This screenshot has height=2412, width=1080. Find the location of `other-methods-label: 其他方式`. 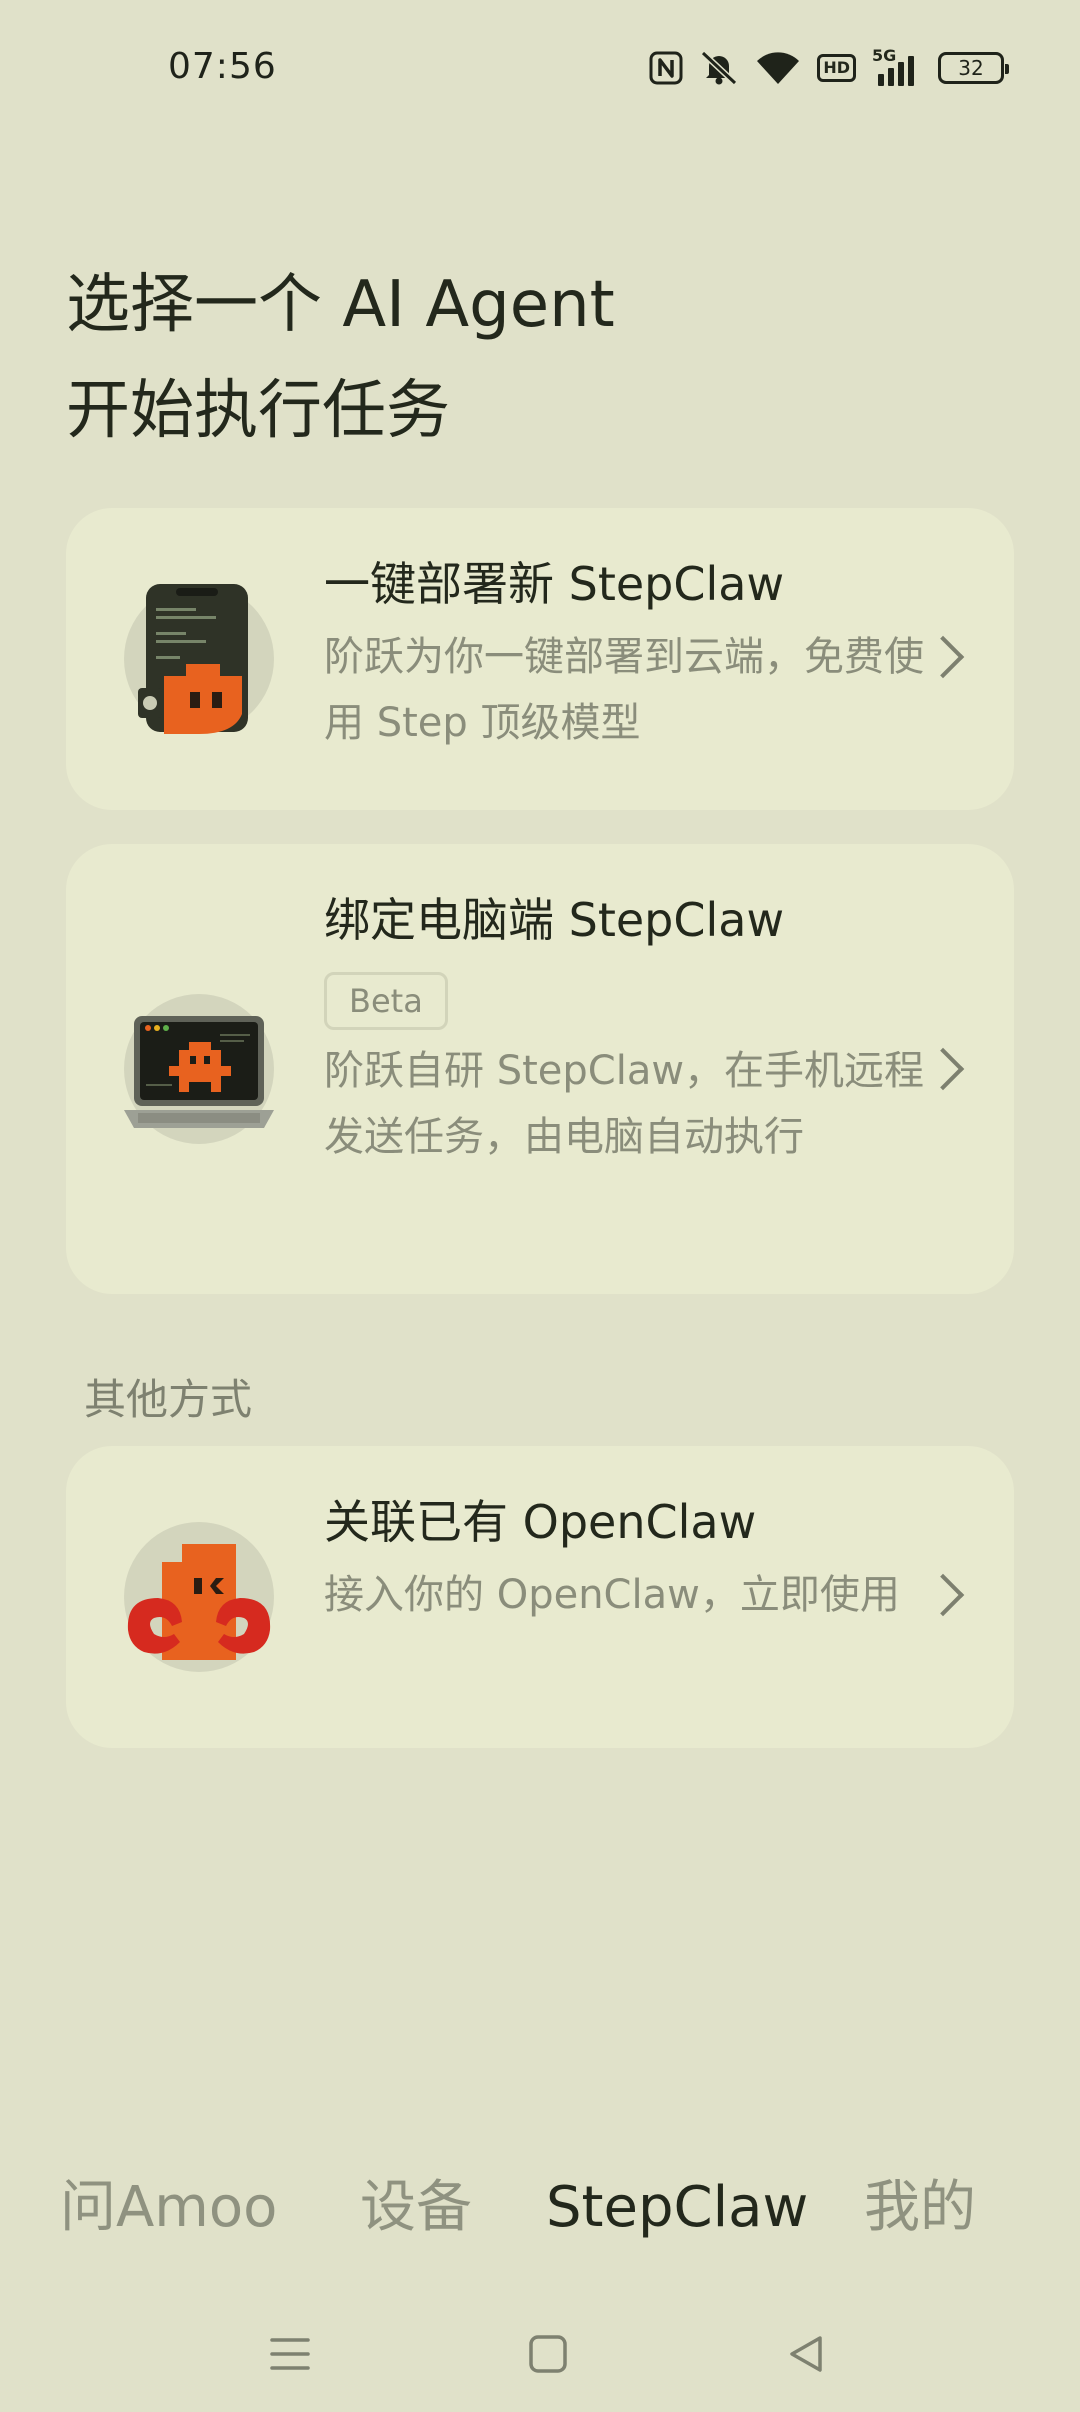

other-methods-label: 其他方式 is located at coordinates (168, 1399).